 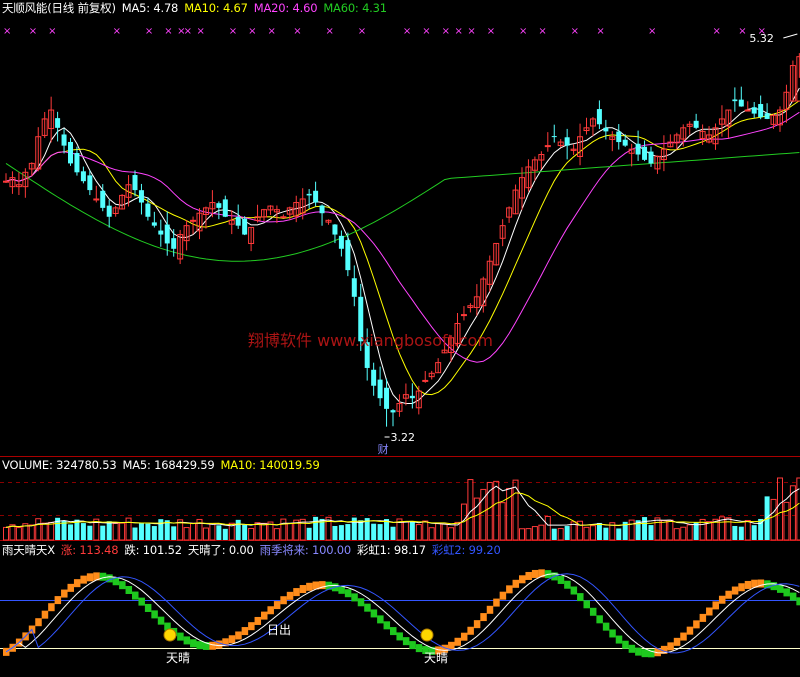 What do you see at coordinates (436, 658) in the screenshot?
I see `tianqing-label: 天晴` at bounding box center [436, 658].